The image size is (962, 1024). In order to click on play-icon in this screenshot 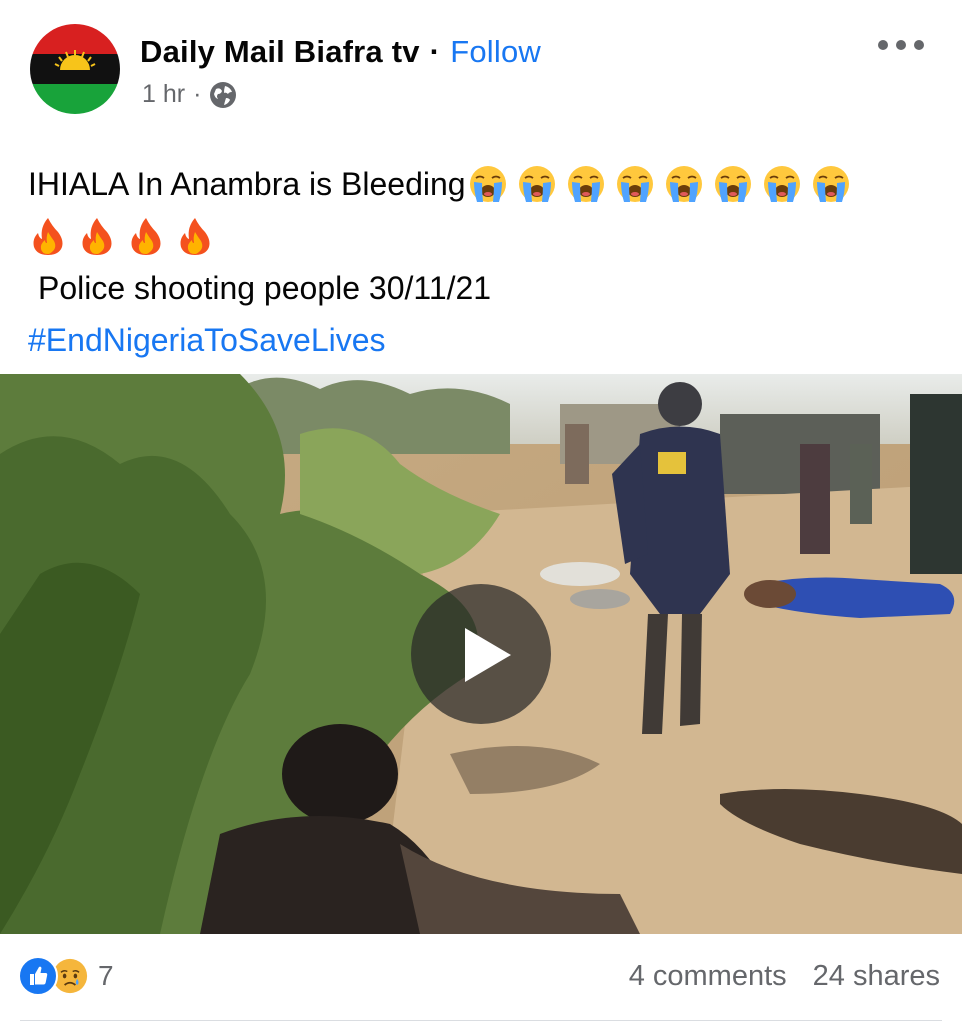, I will do `click(481, 654)`.